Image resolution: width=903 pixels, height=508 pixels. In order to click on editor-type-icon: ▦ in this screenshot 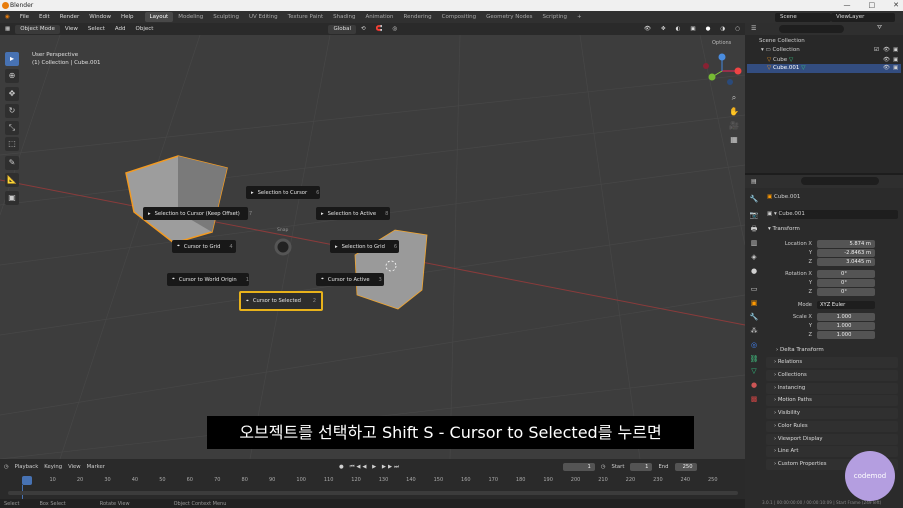, I will do `click(7, 29)`.